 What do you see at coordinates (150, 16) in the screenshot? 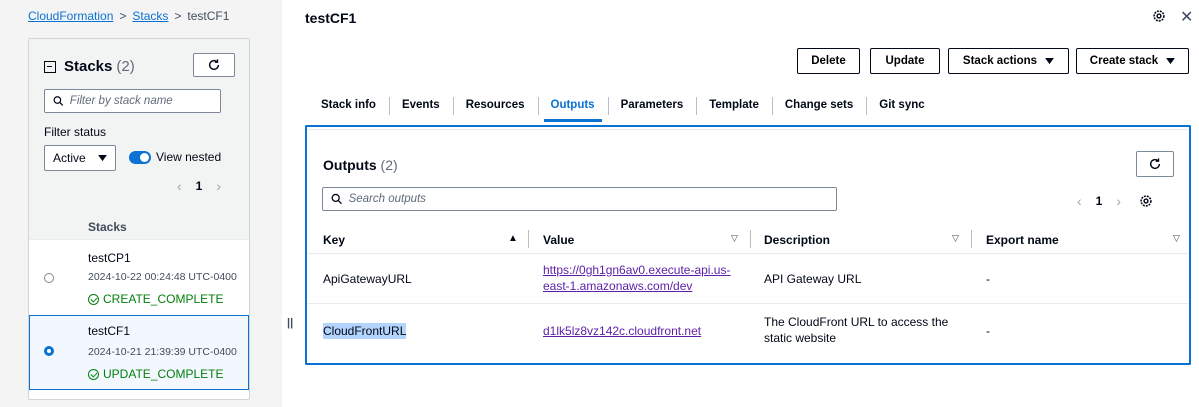
I see `breadcrumb-stacks: Stacks` at bounding box center [150, 16].